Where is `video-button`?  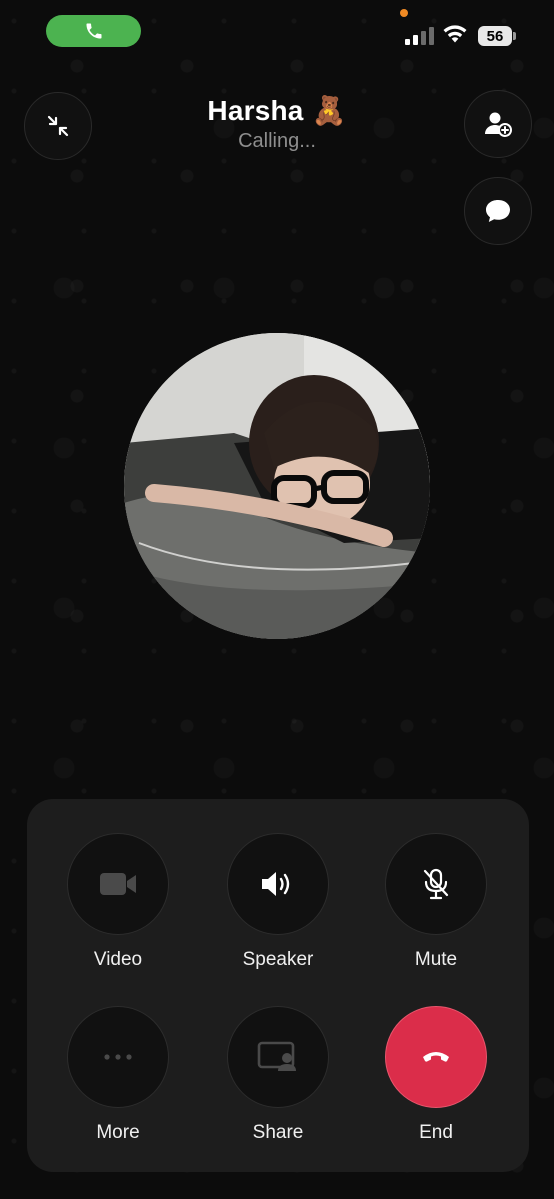
video-button is located at coordinates (118, 884).